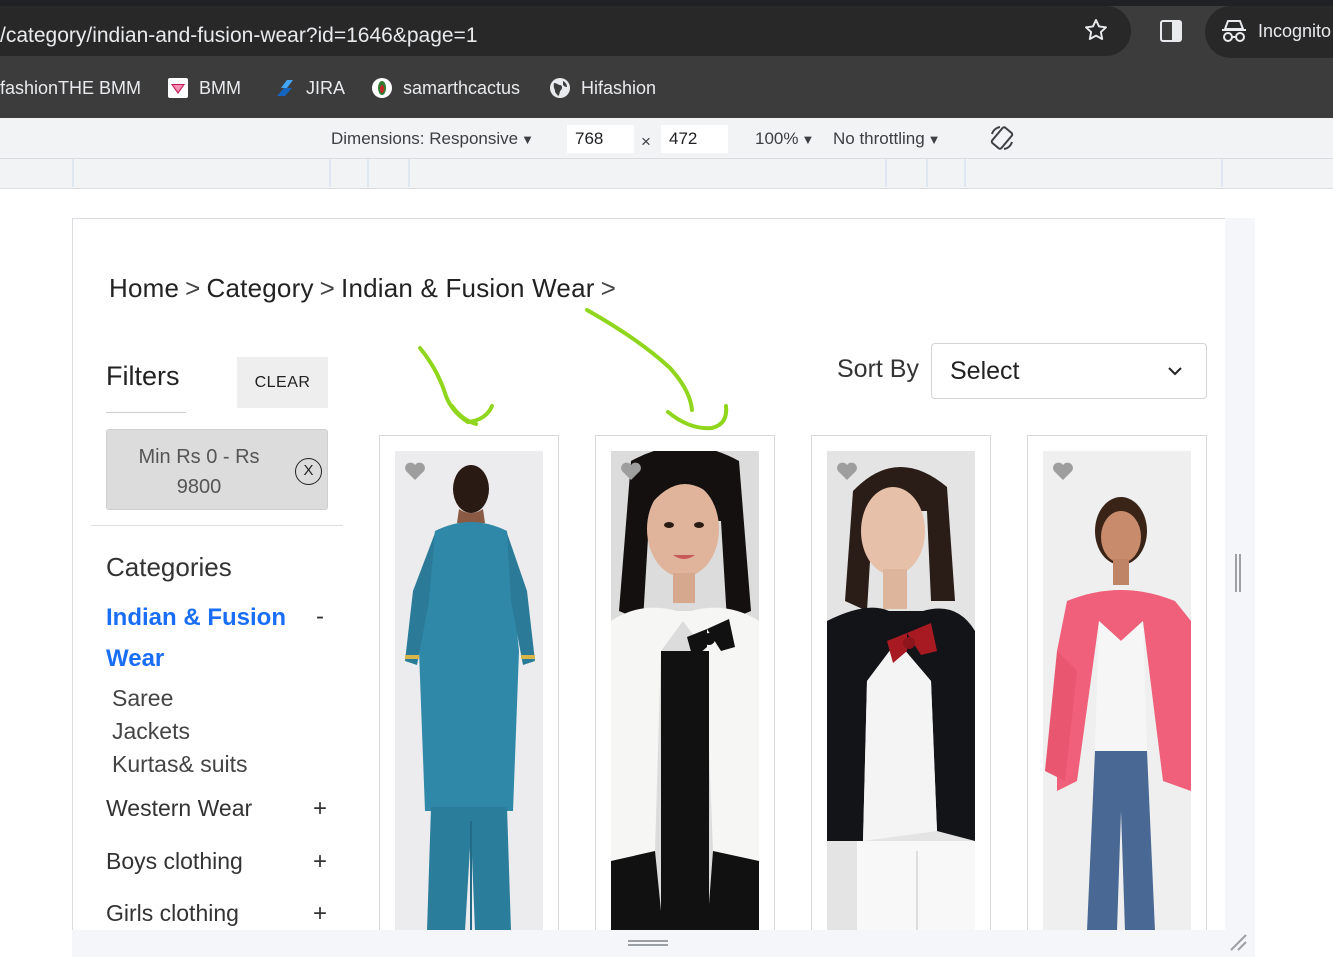 The height and width of the screenshot is (957, 1333). Describe the element at coordinates (878, 369) in the screenshot. I see `sort-by-label: Sort By` at that location.